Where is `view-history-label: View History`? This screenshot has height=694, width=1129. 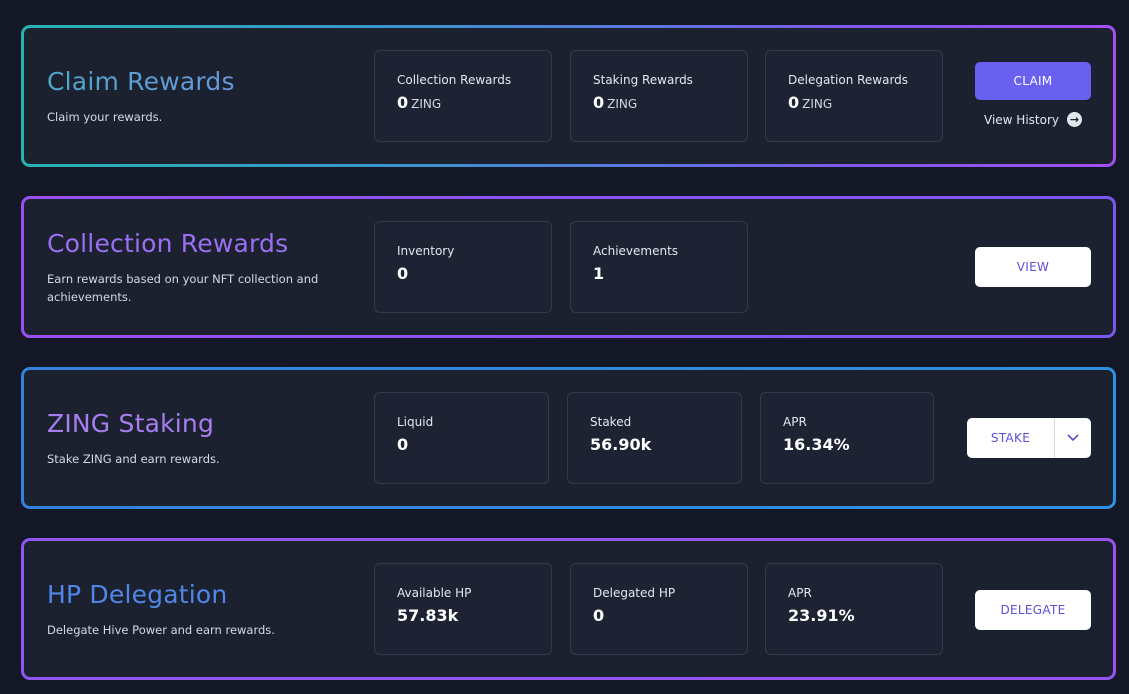 view-history-label: View History is located at coordinates (1021, 119).